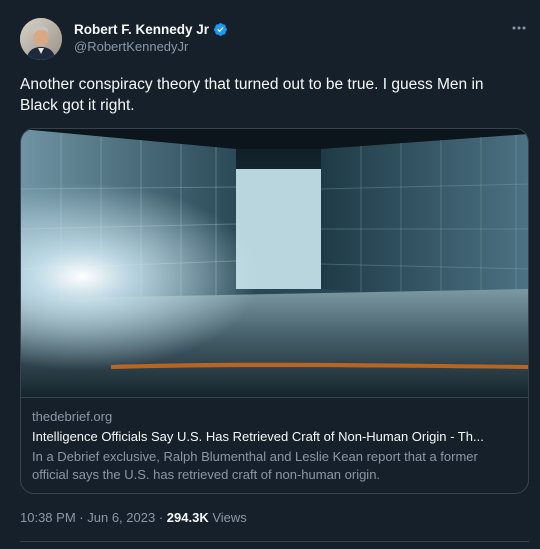  I want to click on author-name-row: Robert F. Kennedy Jr, so click(151, 29).